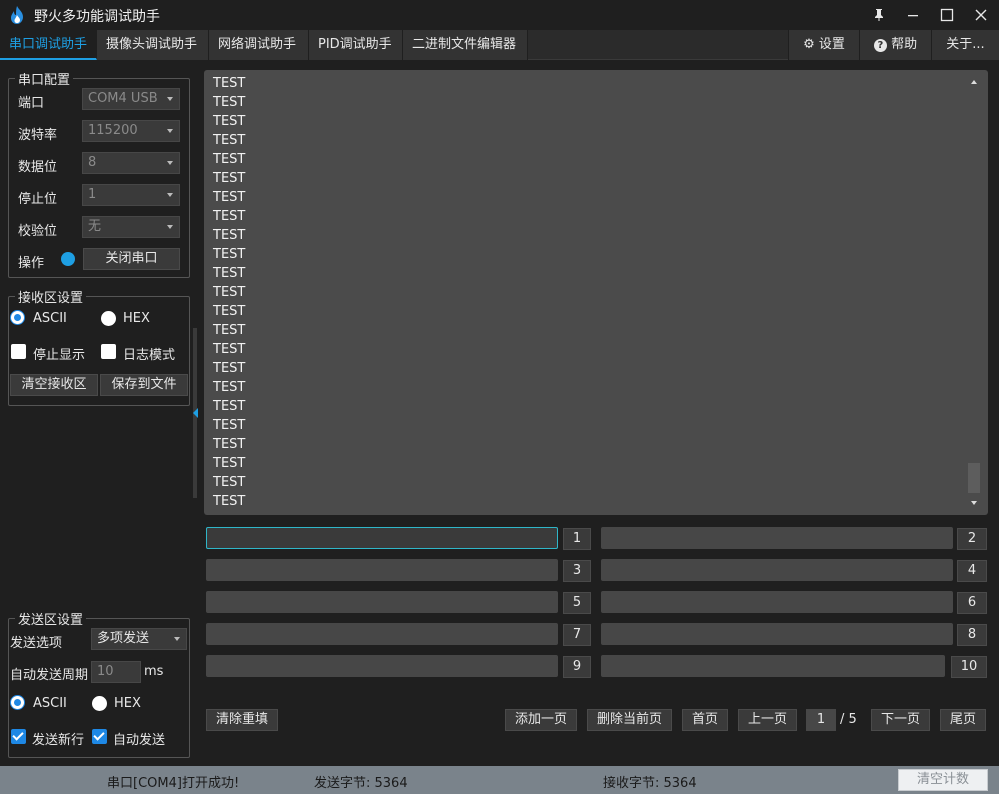 The height and width of the screenshot is (794, 999). I want to click on send-button-8: 8, so click(972, 635).